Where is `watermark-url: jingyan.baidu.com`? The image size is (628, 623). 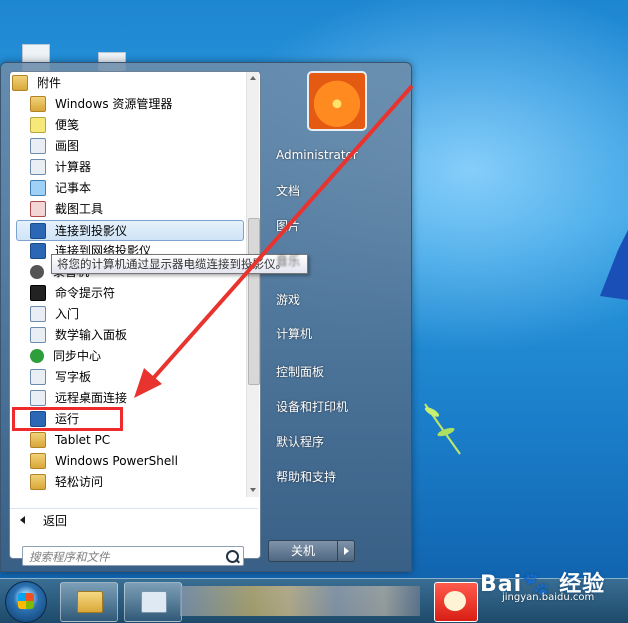
watermark-url: jingyan.baidu.com is located at coordinates (548, 597).